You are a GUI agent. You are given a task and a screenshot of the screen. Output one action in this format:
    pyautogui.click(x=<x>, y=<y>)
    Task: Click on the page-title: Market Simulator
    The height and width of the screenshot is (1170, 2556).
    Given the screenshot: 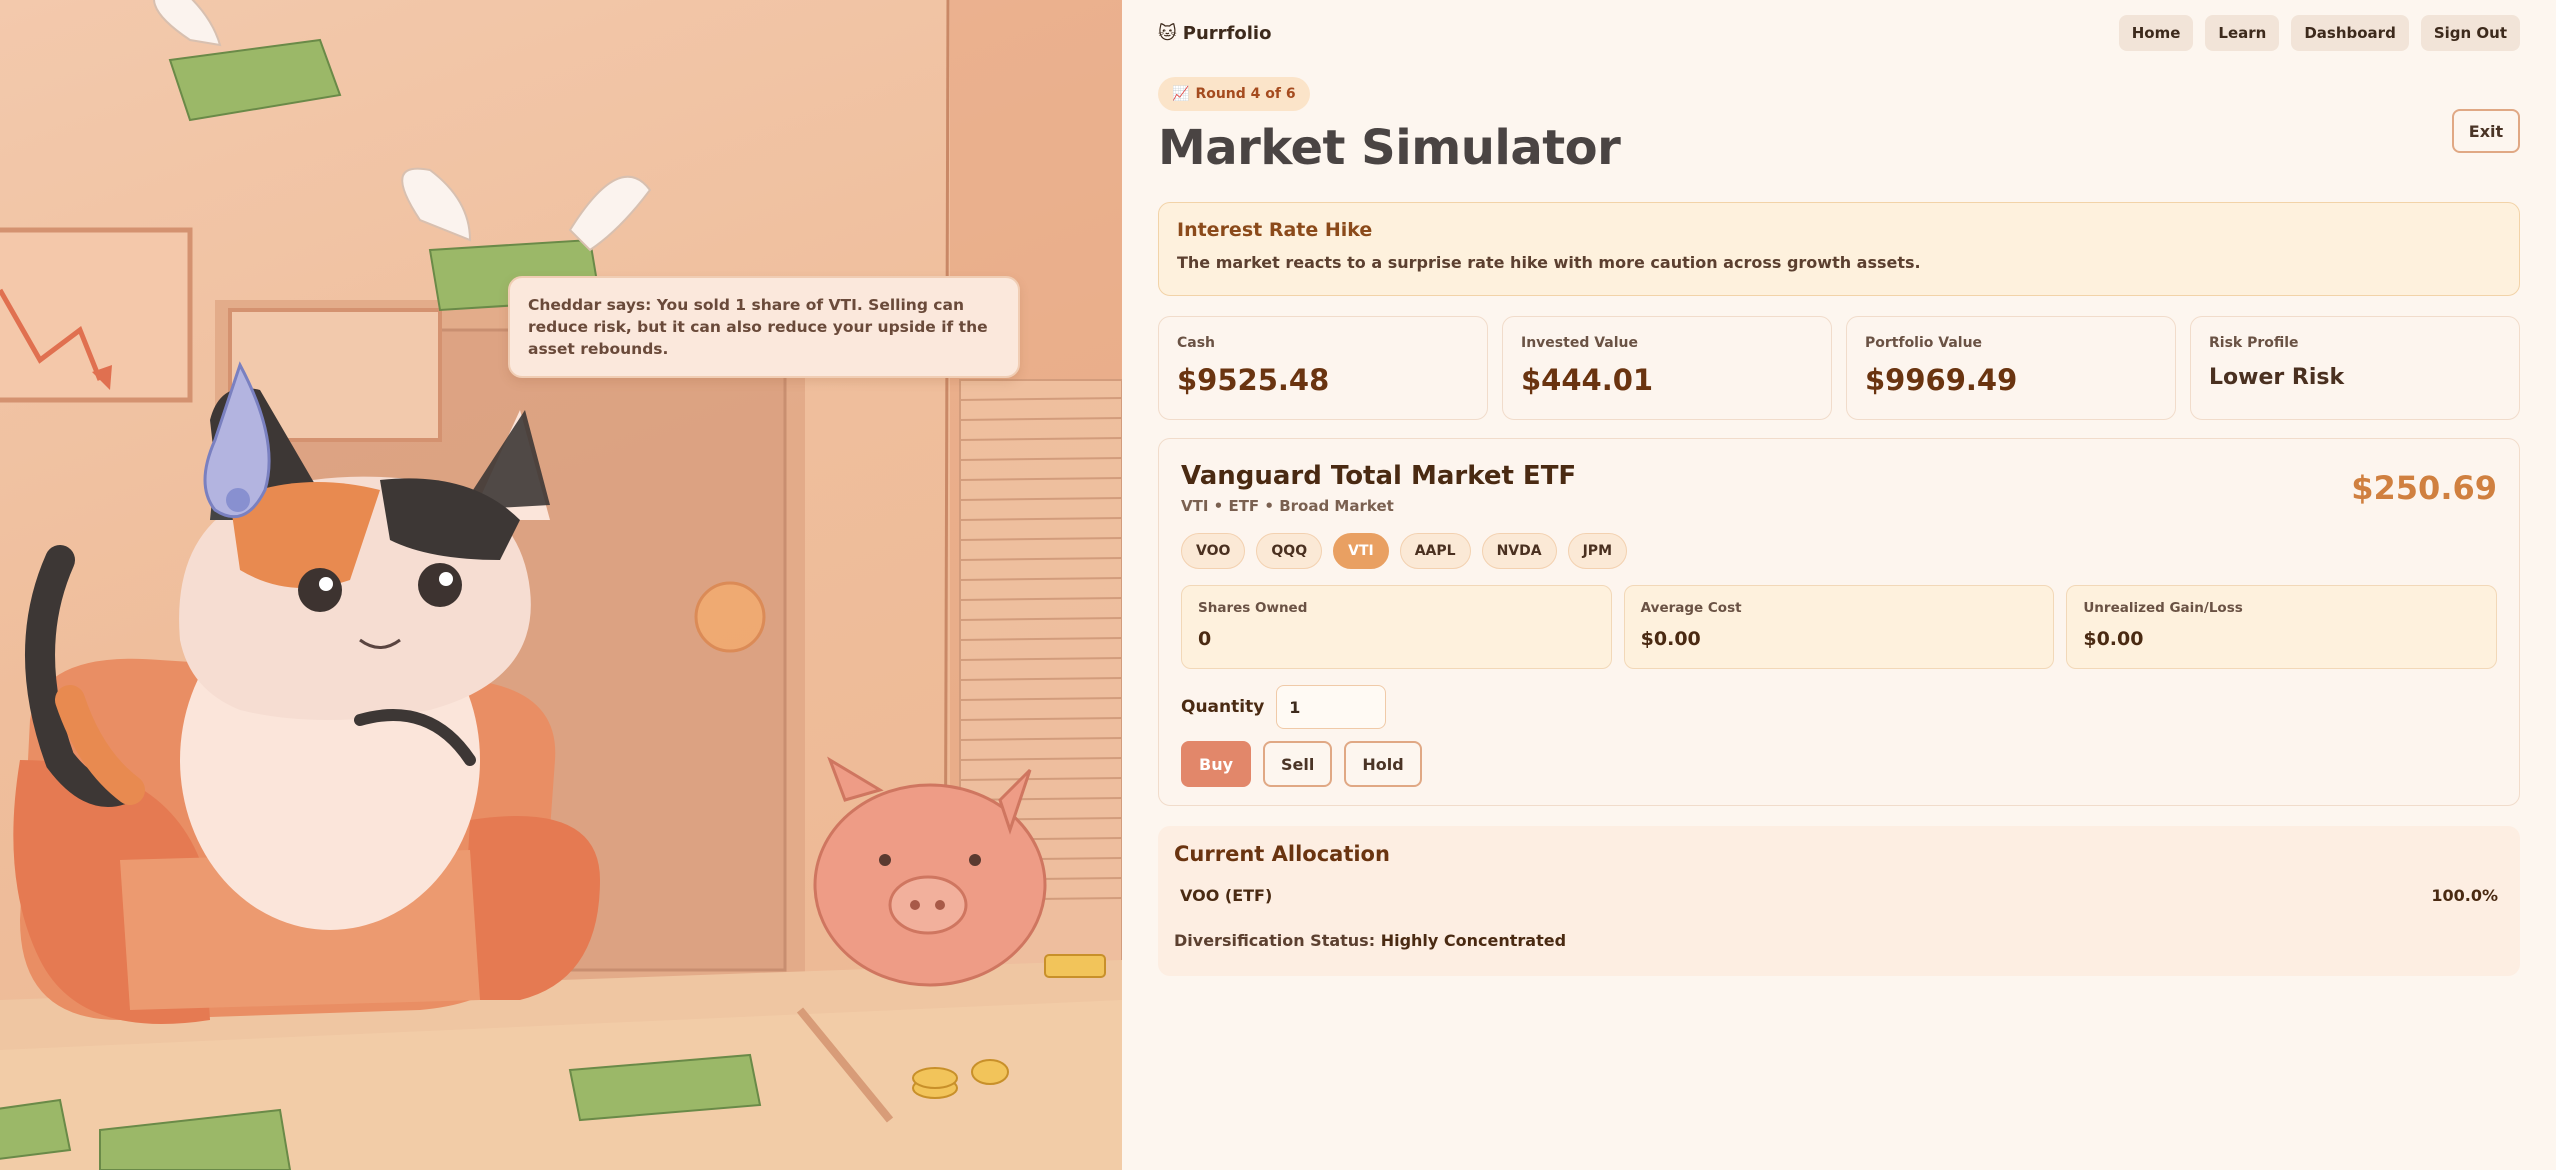 What is the action you would take?
    pyautogui.click(x=1389, y=148)
    